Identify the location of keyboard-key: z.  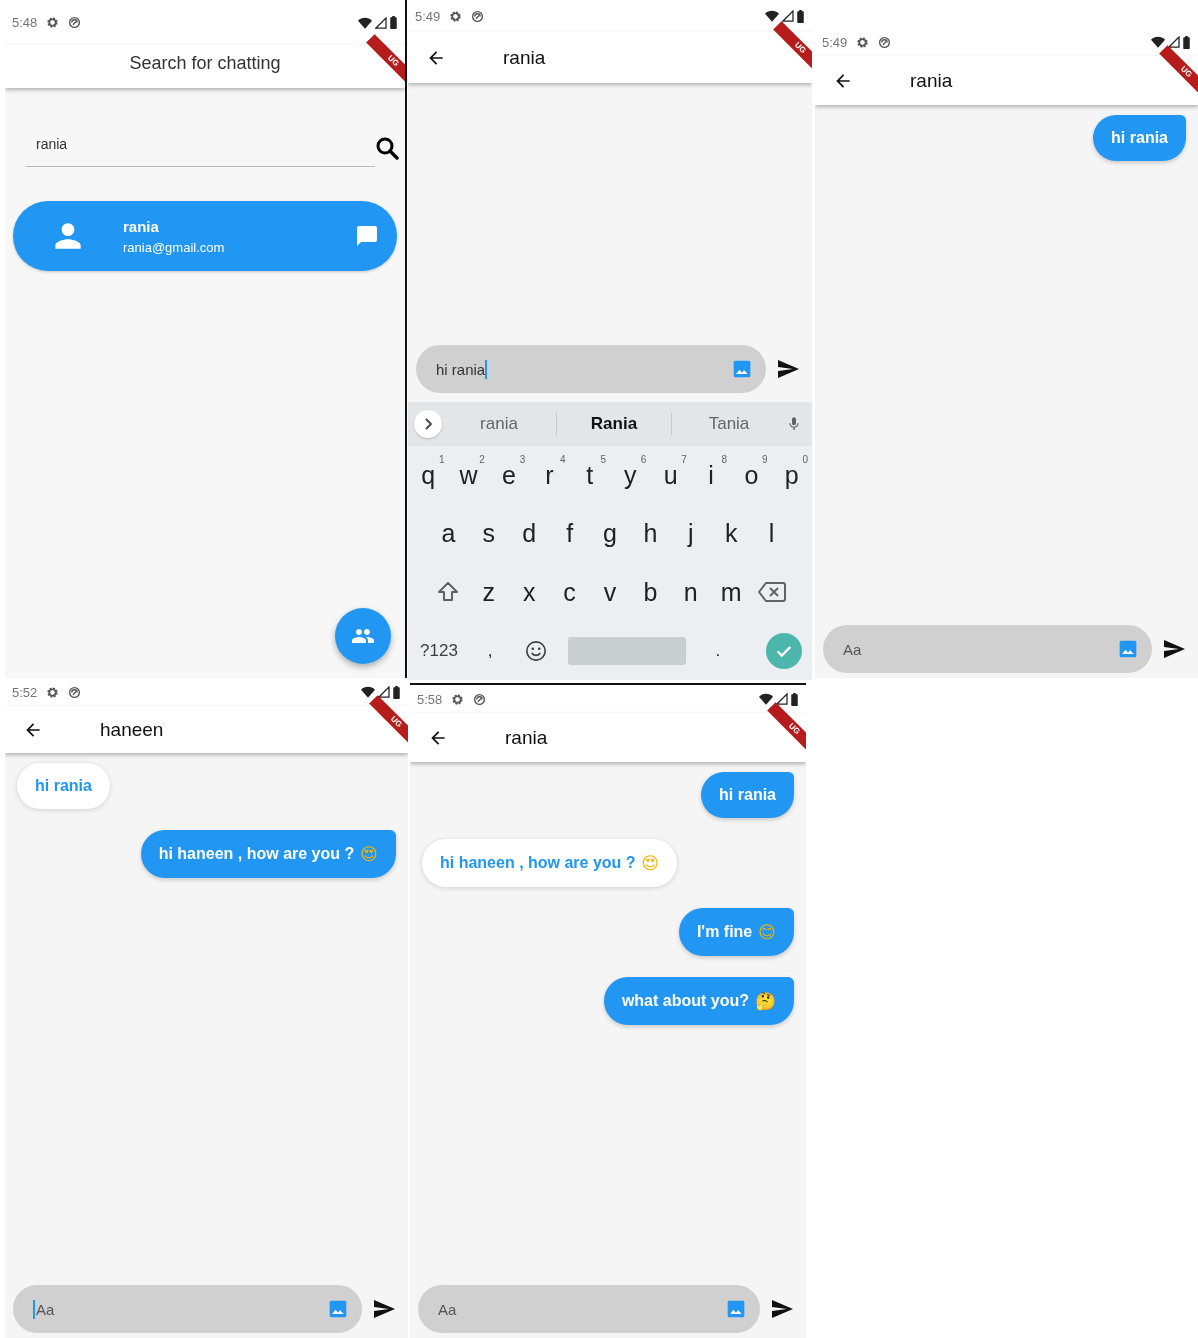
(488, 592).